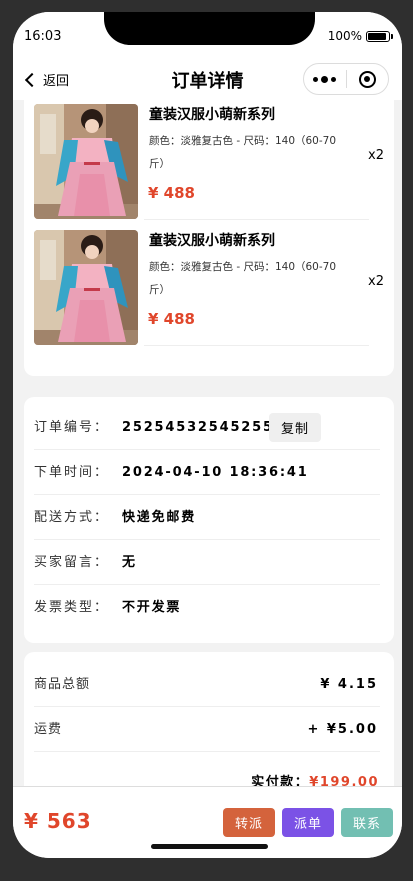  Describe the element at coordinates (72, 517) in the screenshot. I see `shipping-label: 配送方式：` at that location.